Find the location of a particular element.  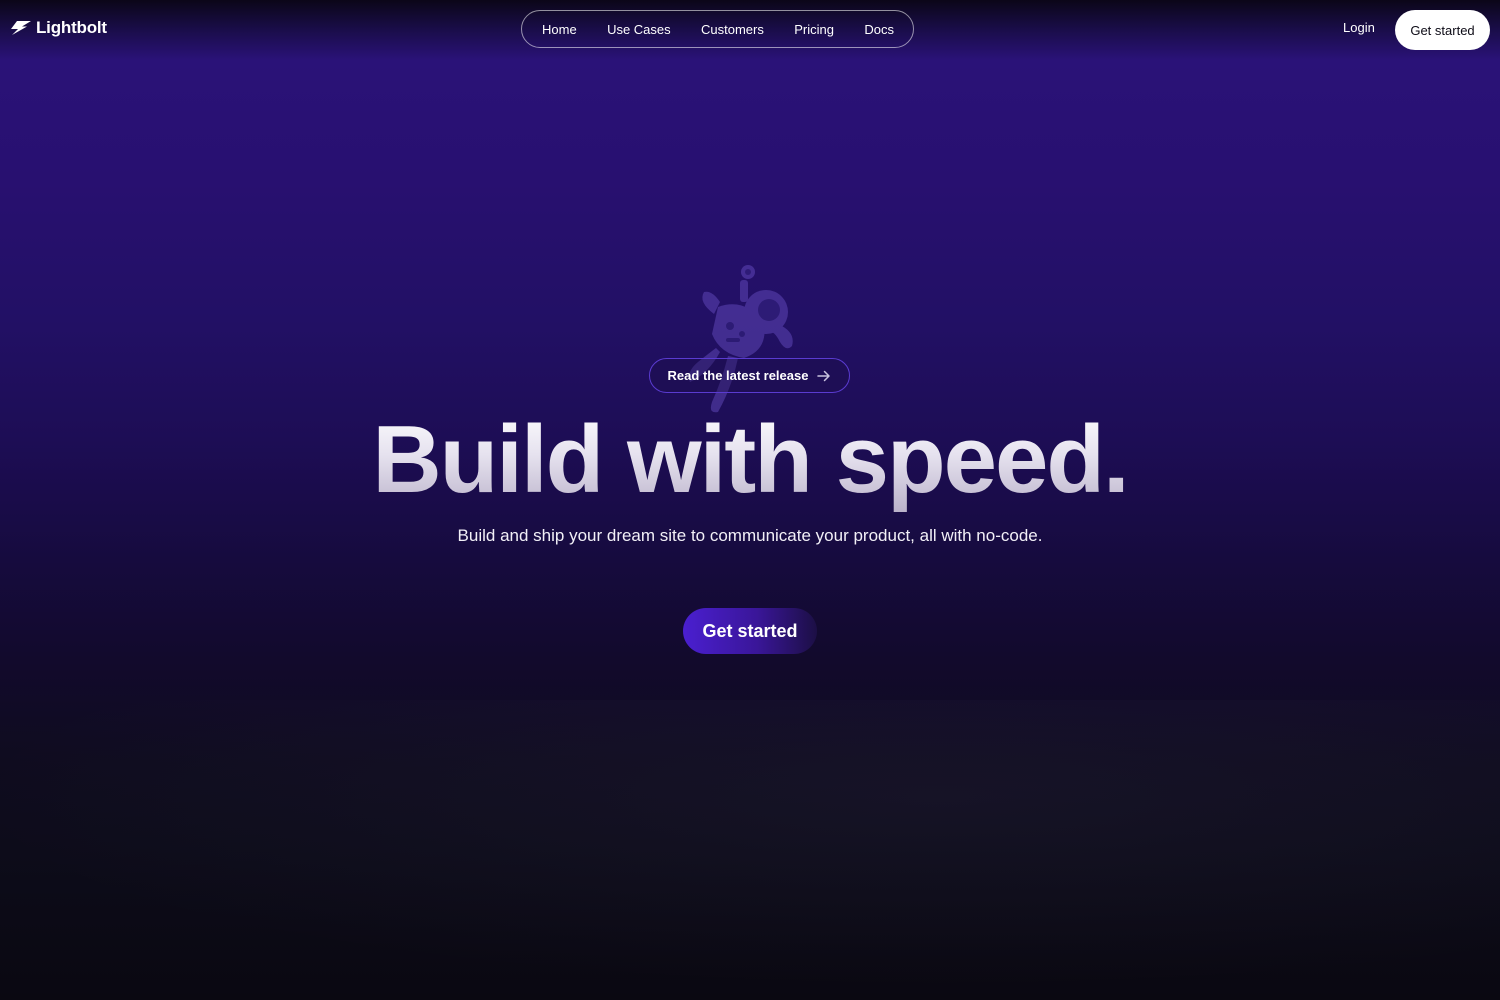

nav-item-docs: Docs is located at coordinates (879, 29).